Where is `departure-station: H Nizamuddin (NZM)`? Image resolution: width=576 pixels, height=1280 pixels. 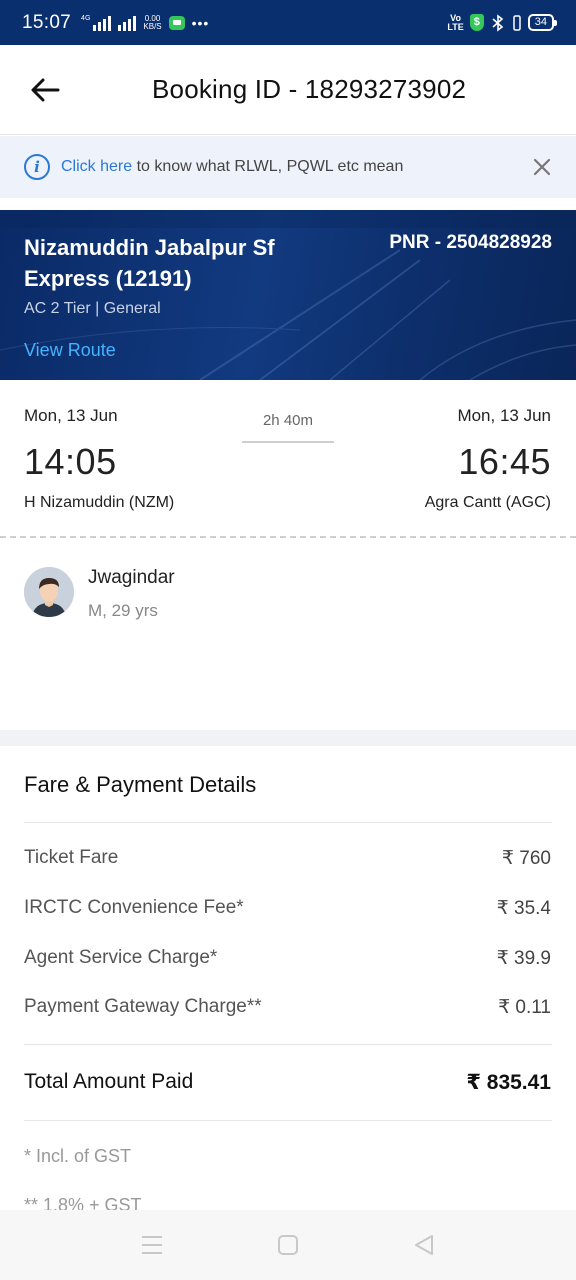 departure-station: H Nizamuddin (NZM) is located at coordinates (99, 502).